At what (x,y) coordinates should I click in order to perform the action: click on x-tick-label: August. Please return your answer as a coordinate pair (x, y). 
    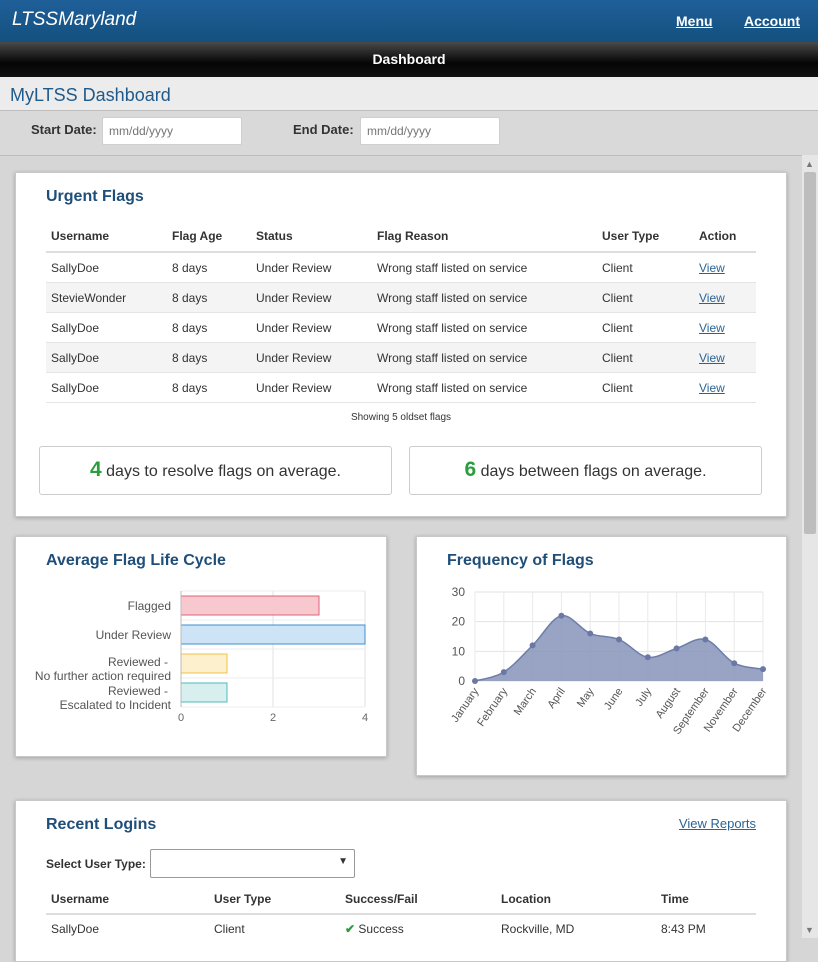
    Looking at the image, I should click on (668, 703).